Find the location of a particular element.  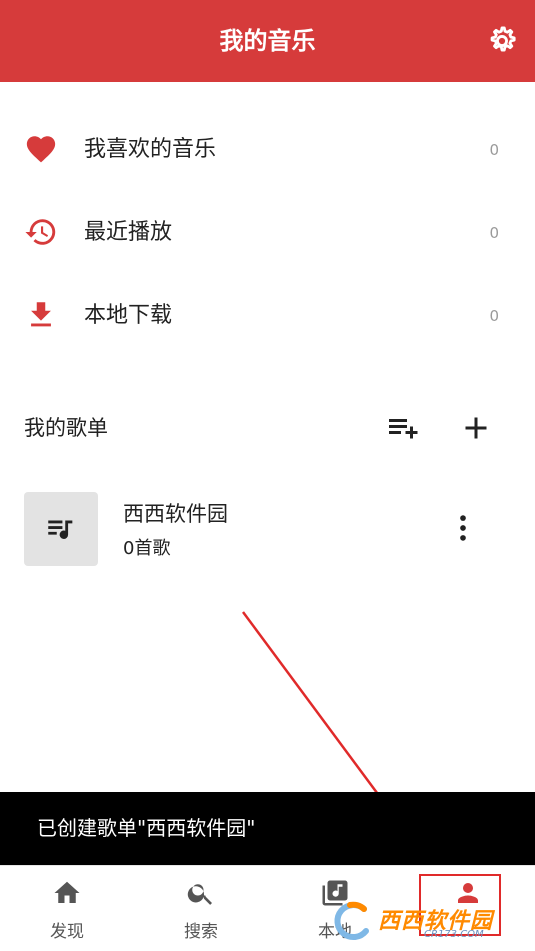

playlist-cover is located at coordinates (61, 529).